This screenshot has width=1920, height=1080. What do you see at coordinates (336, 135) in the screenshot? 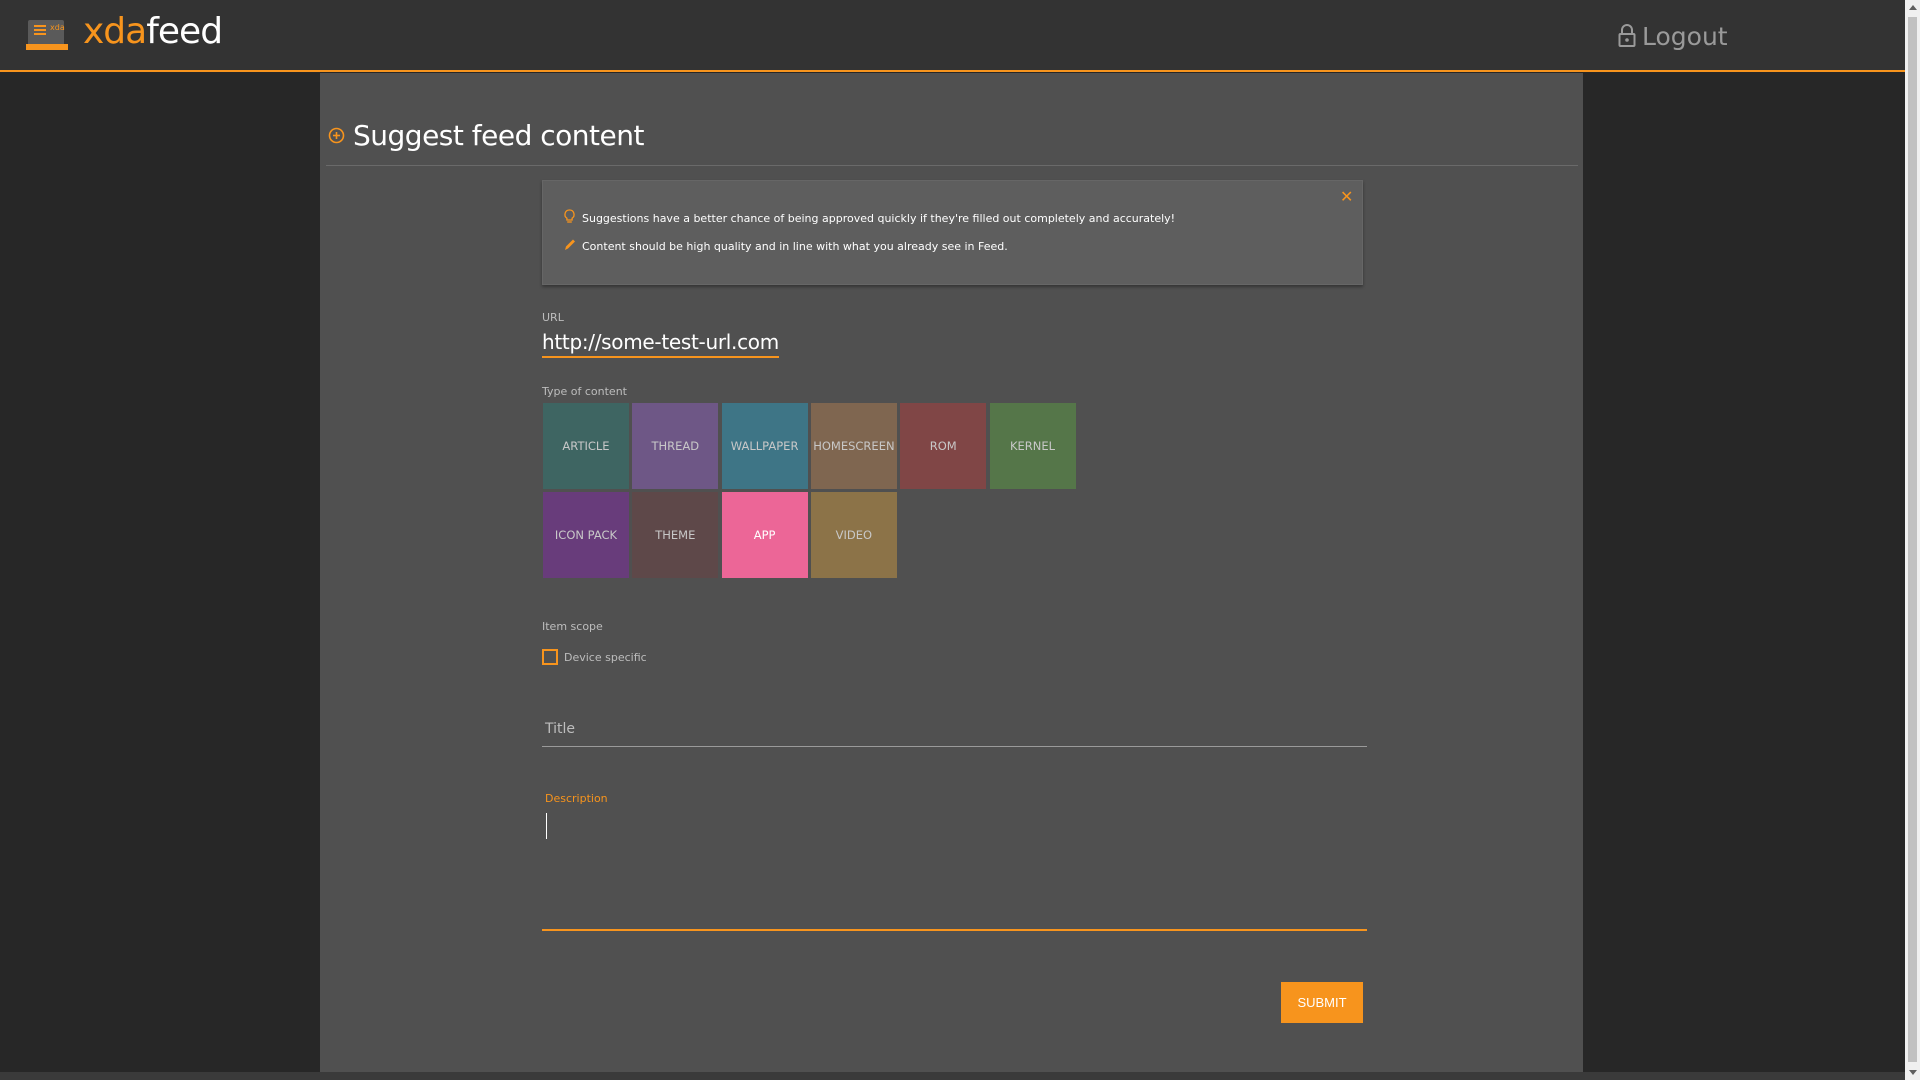
I see `plus-circle-icon` at bounding box center [336, 135].